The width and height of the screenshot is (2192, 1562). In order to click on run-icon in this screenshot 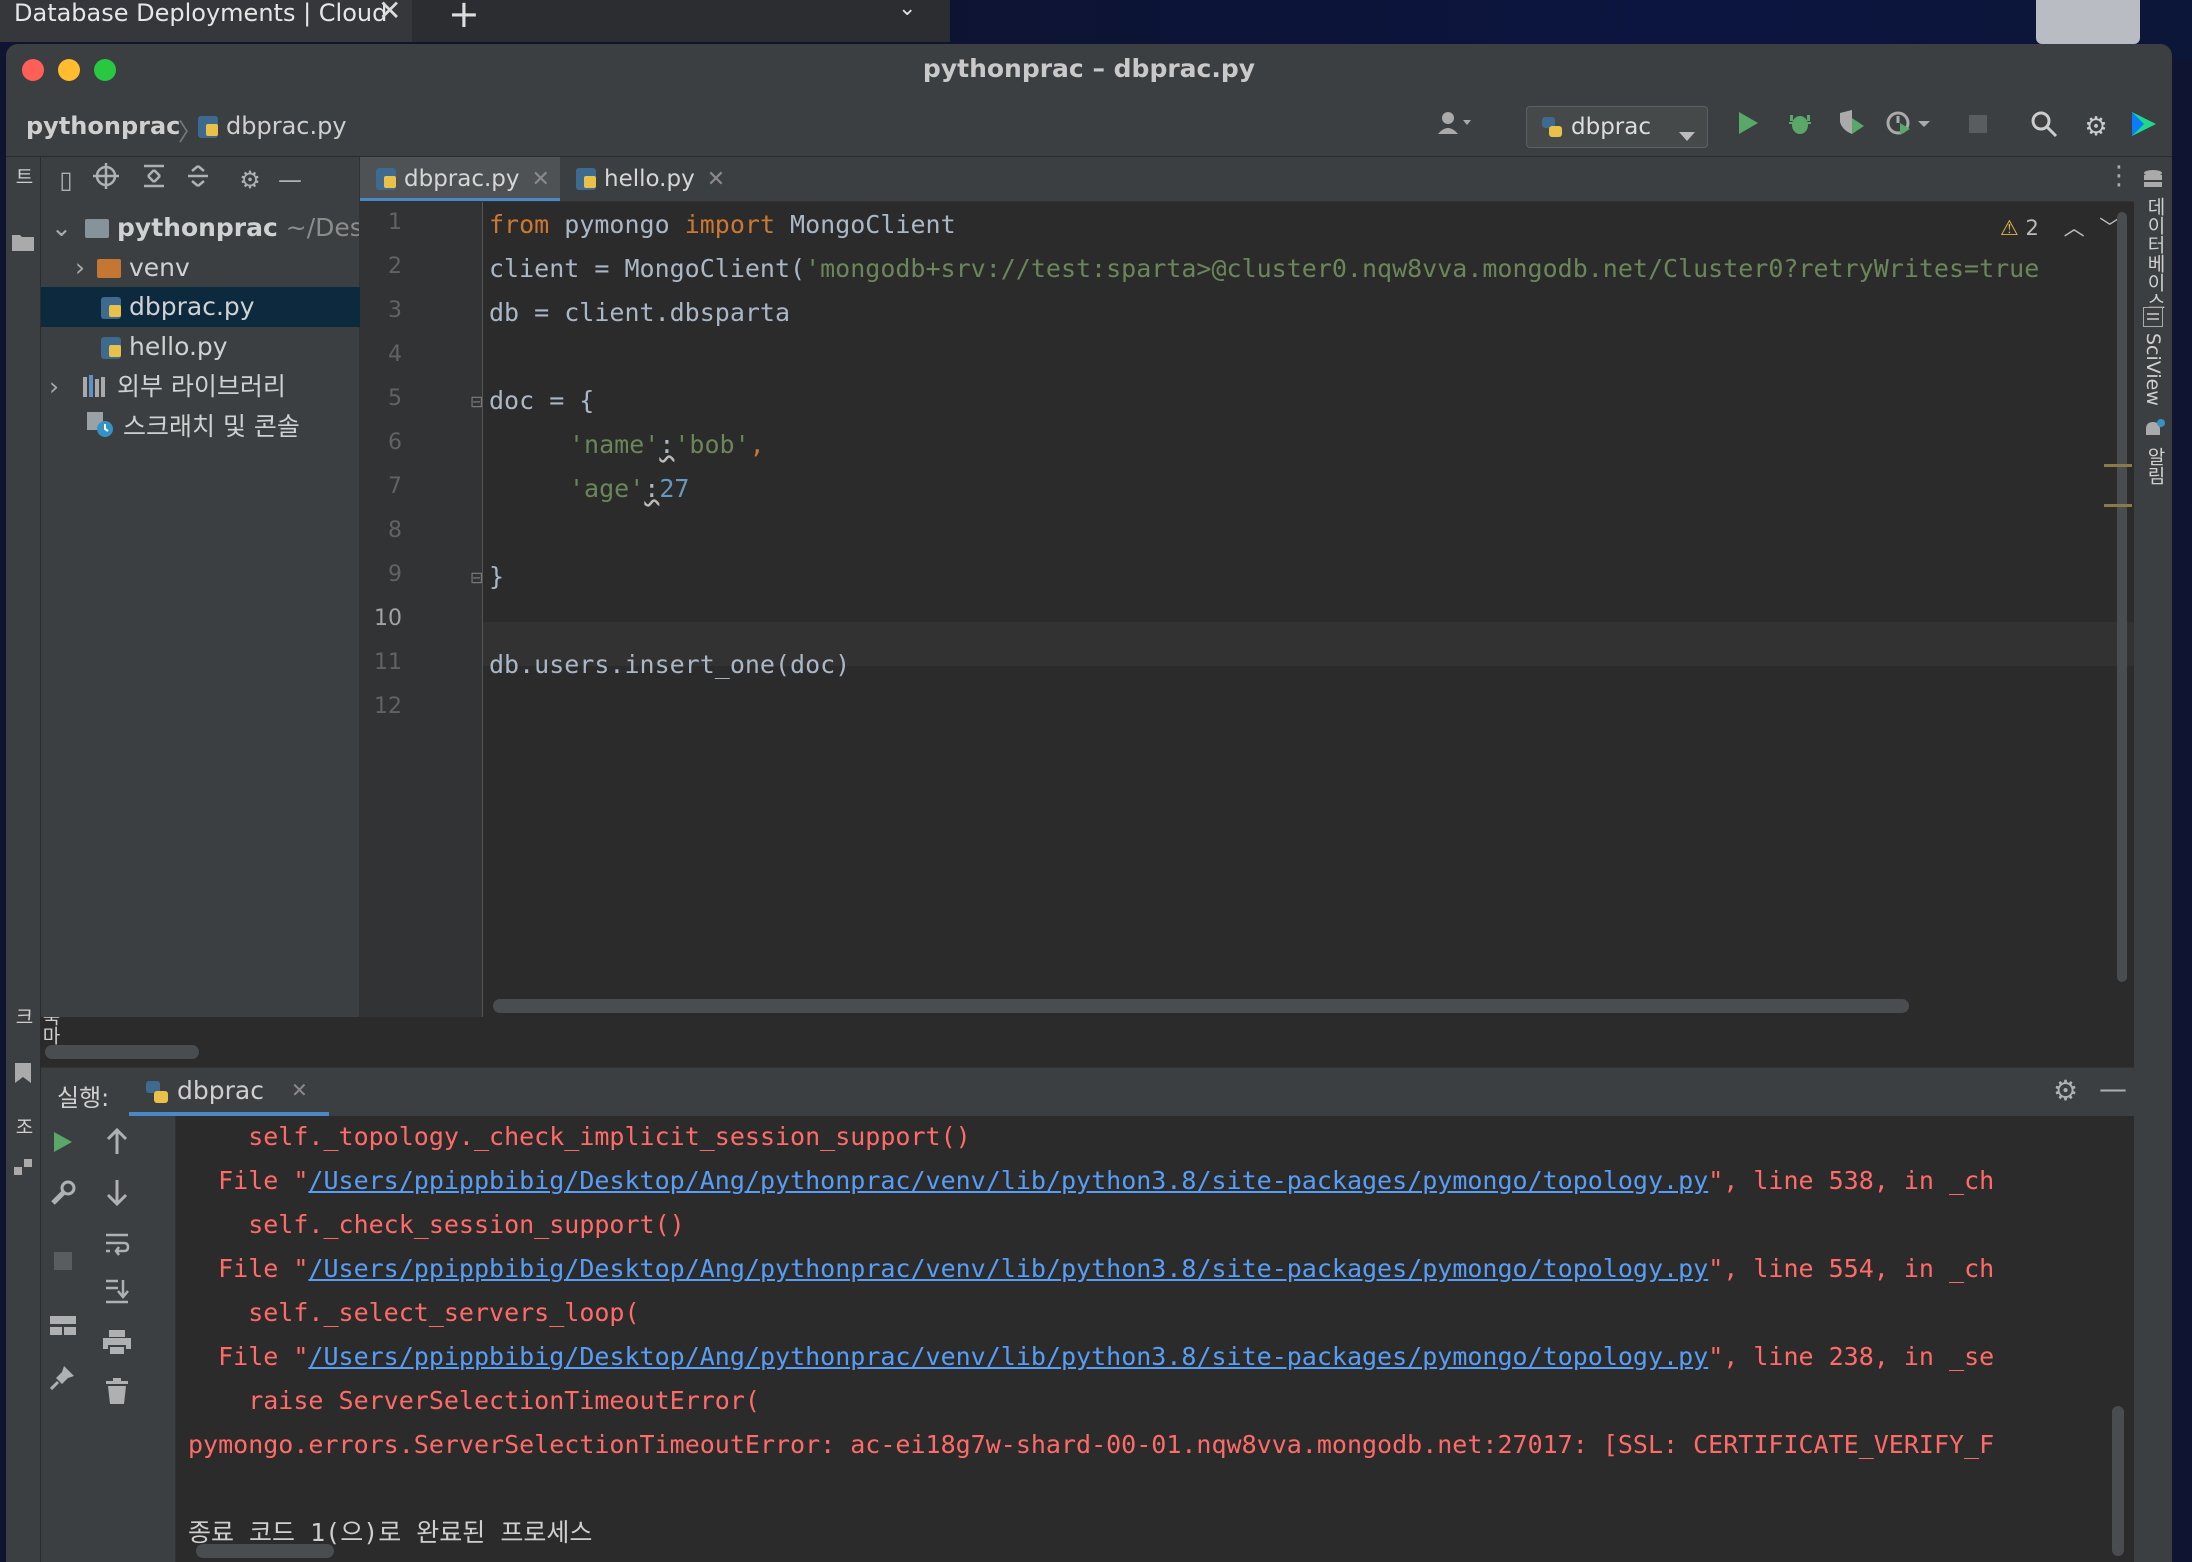, I will do `click(1748, 127)`.